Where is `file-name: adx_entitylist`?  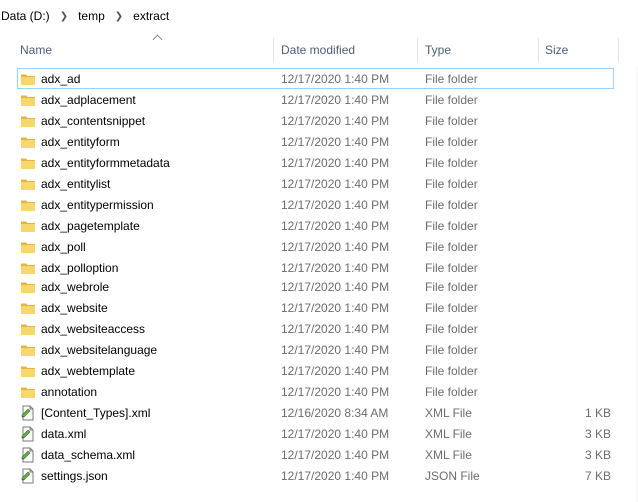 file-name: adx_entitylist is located at coordinates (76, 184).